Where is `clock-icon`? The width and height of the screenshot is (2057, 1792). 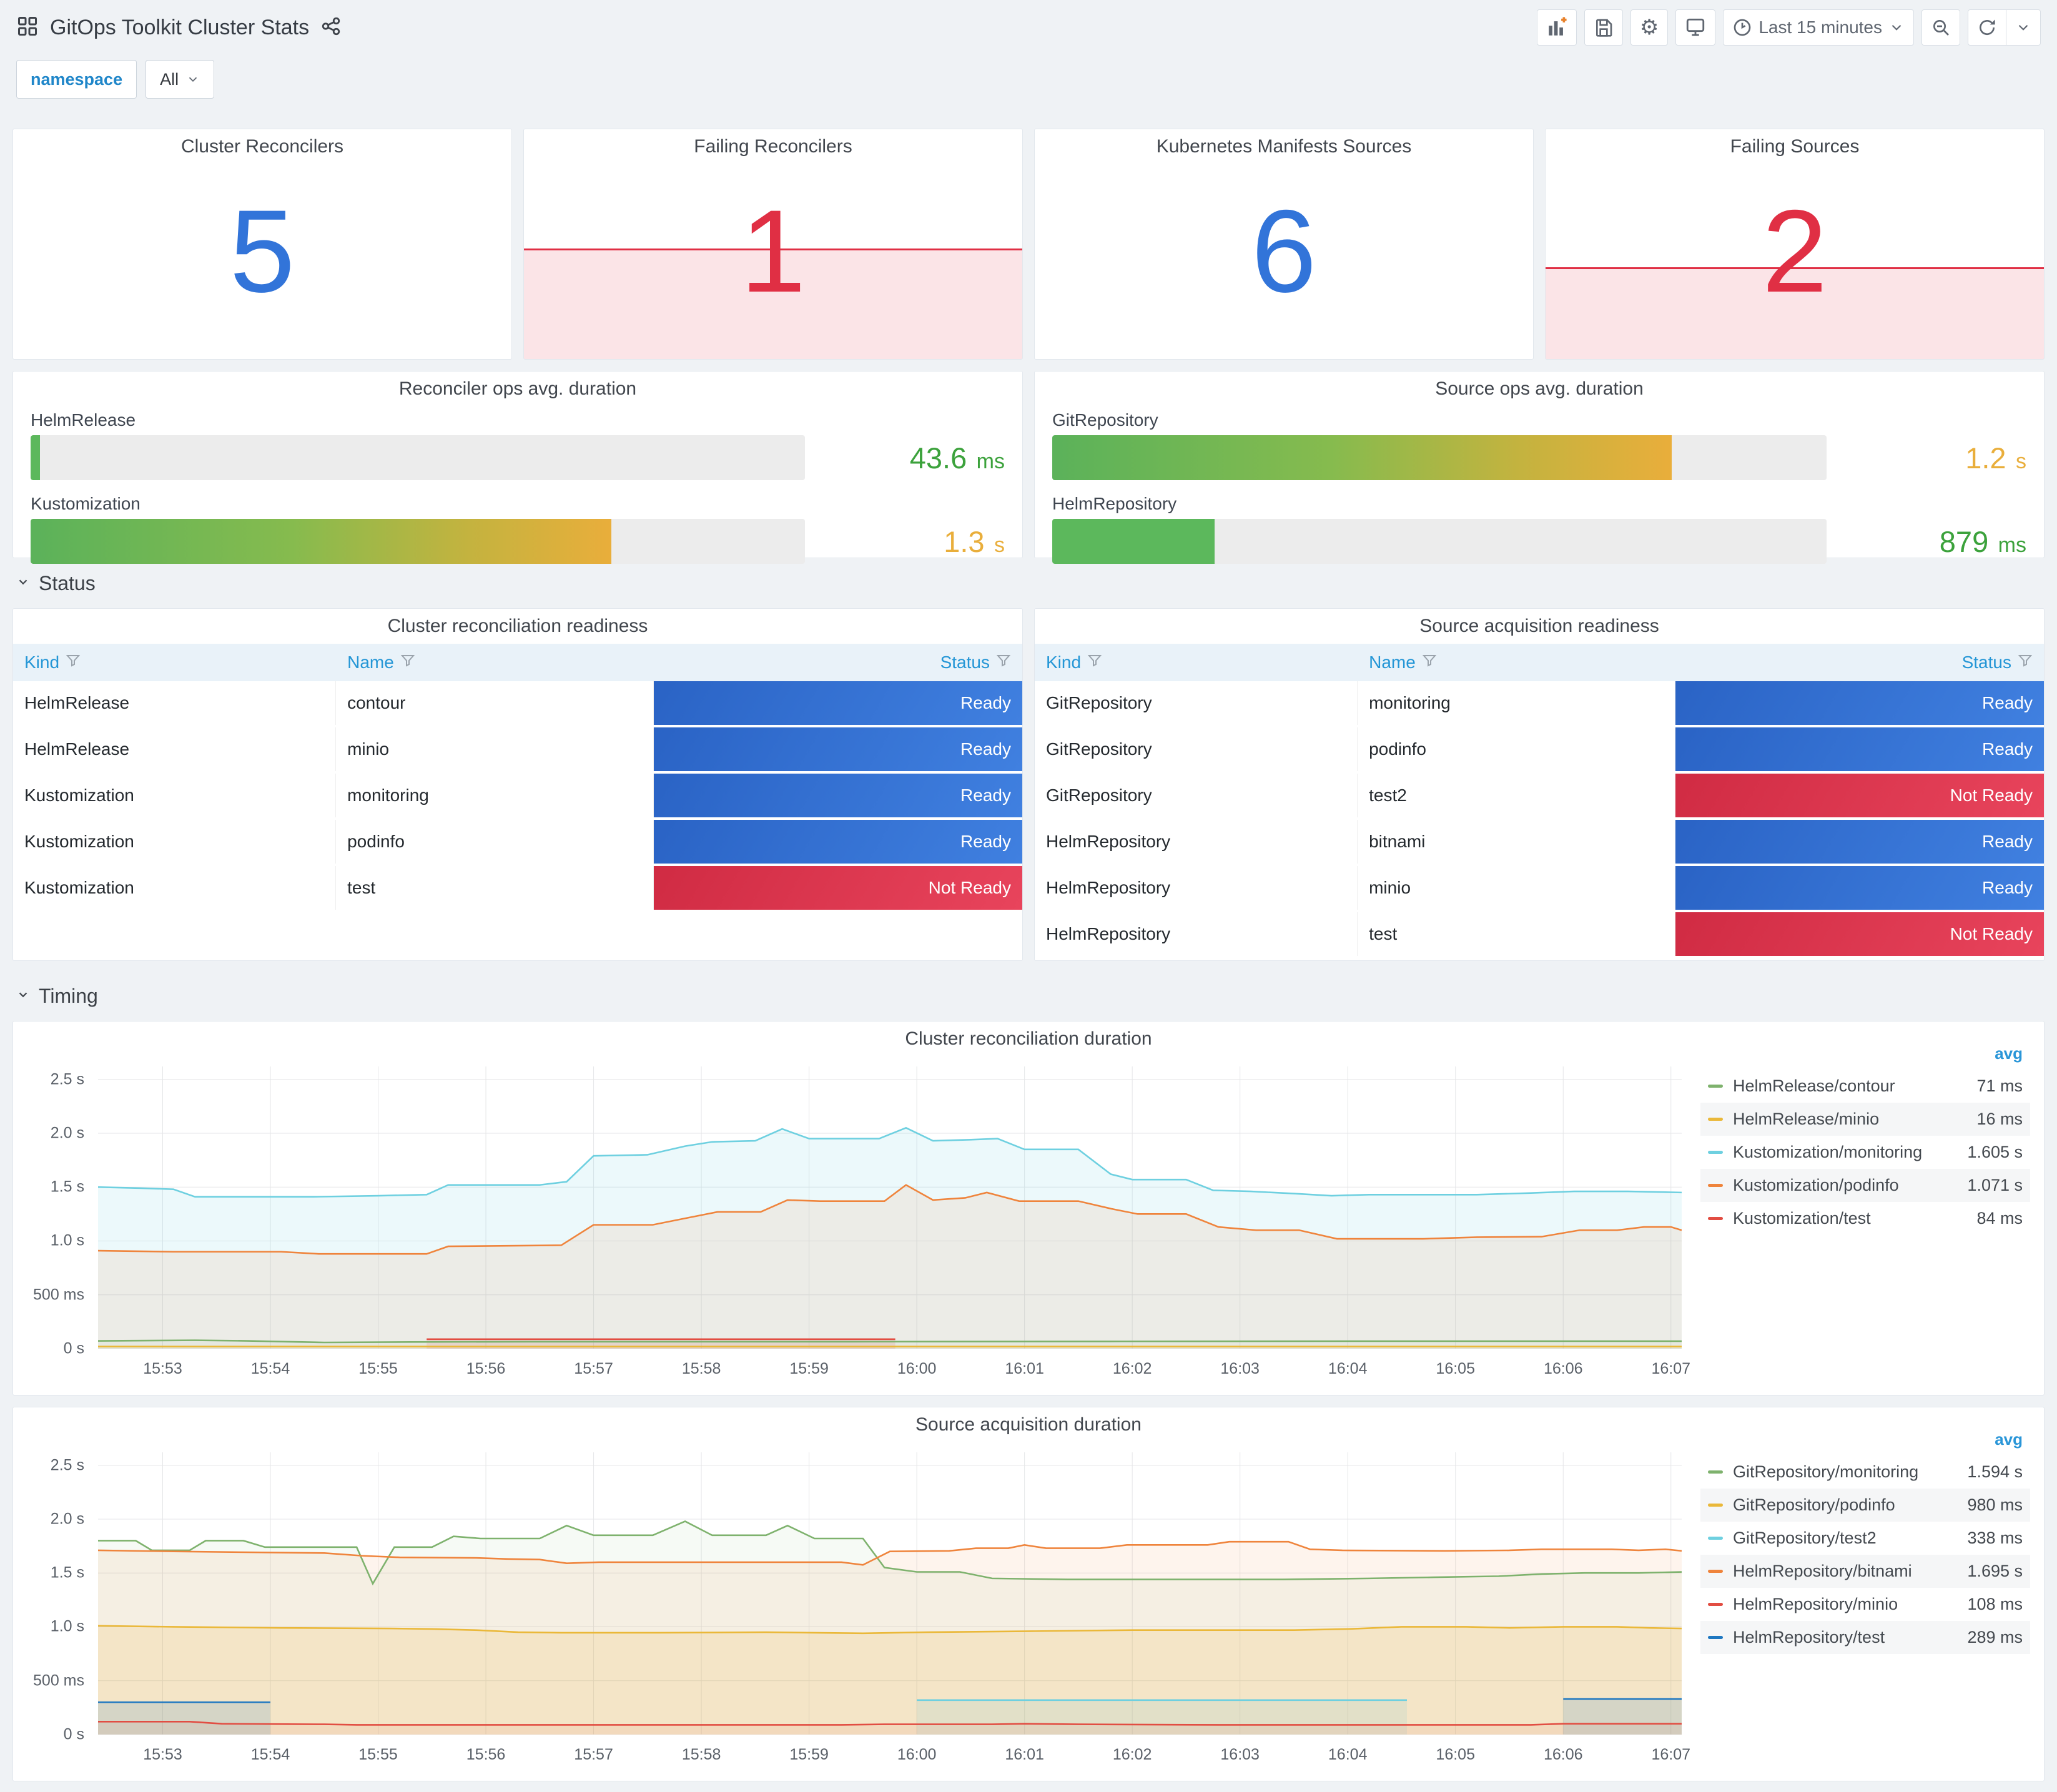 clock-icon is located at coordinates (1742, 27).